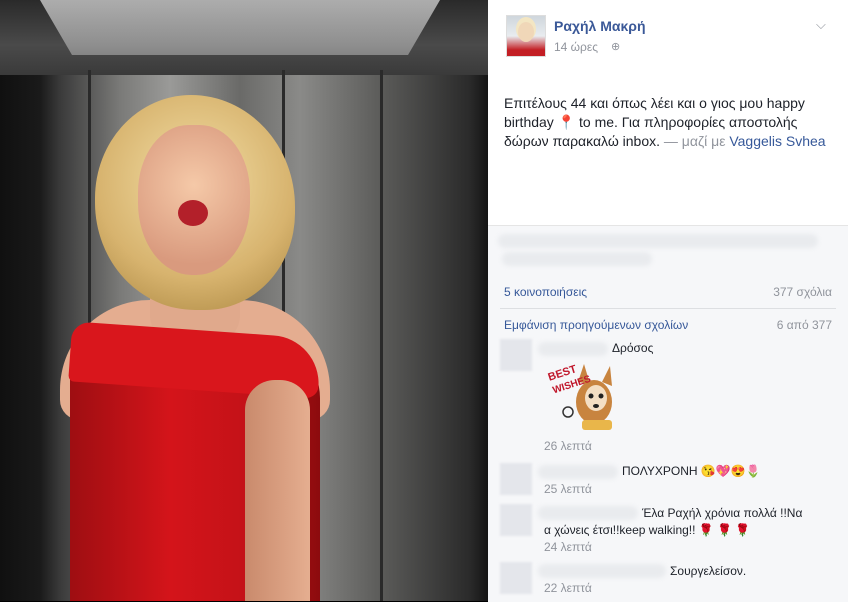  I want to click on comment-time: 24 λεπτά, so click(568, 547).